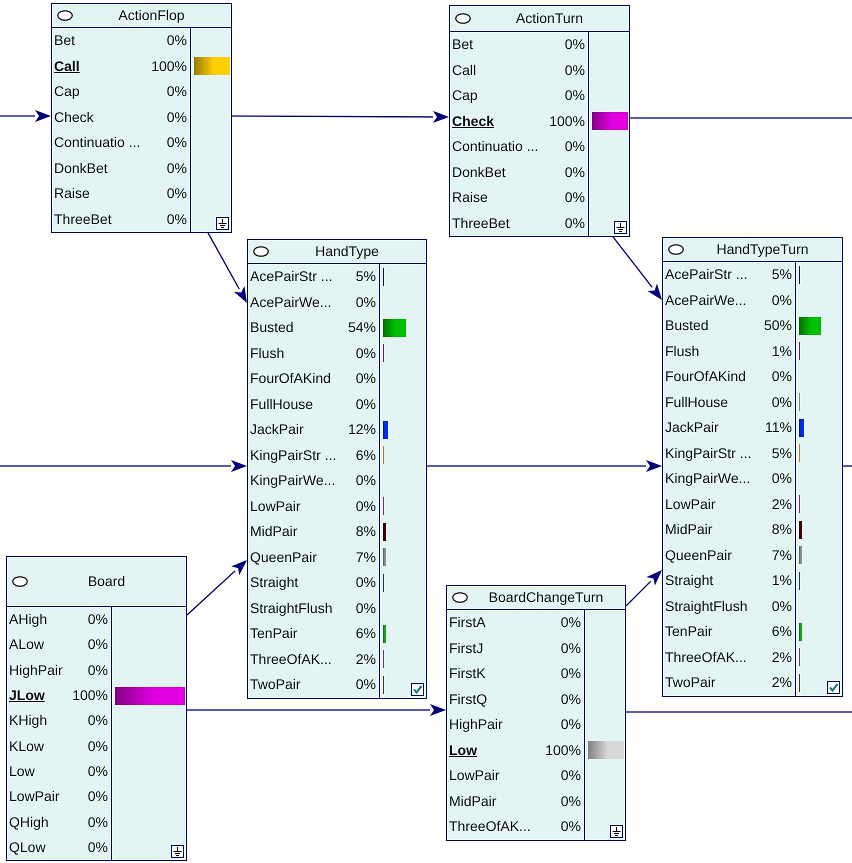  I want to click on state-label: KHigh, so click(28, 721).